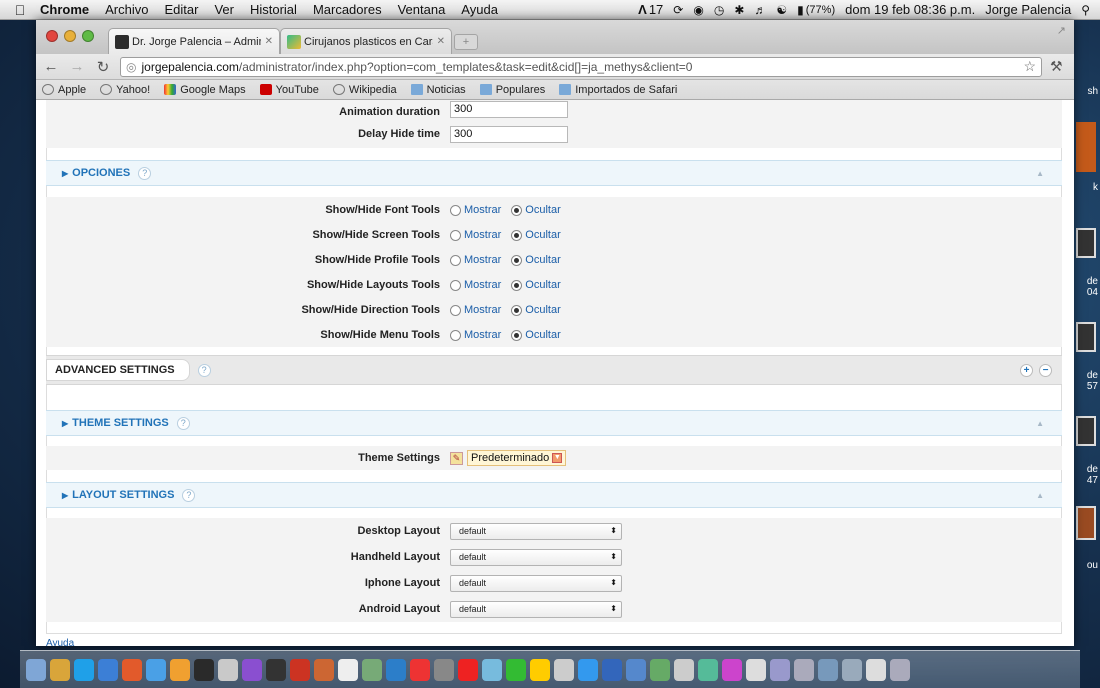 The width and height of the screenshot is (1100, 688). Describe the element at coordinates (1045, 370) in the screenshot. I see `collapse-all-button: −` at that location.